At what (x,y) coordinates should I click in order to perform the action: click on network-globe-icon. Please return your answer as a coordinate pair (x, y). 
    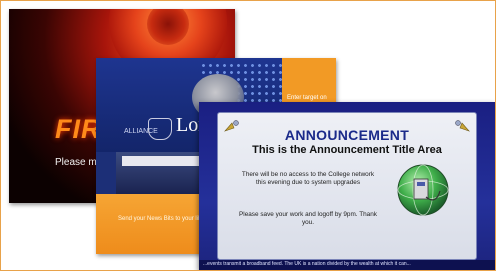
    Looking at the image, I should click on (423, 190).